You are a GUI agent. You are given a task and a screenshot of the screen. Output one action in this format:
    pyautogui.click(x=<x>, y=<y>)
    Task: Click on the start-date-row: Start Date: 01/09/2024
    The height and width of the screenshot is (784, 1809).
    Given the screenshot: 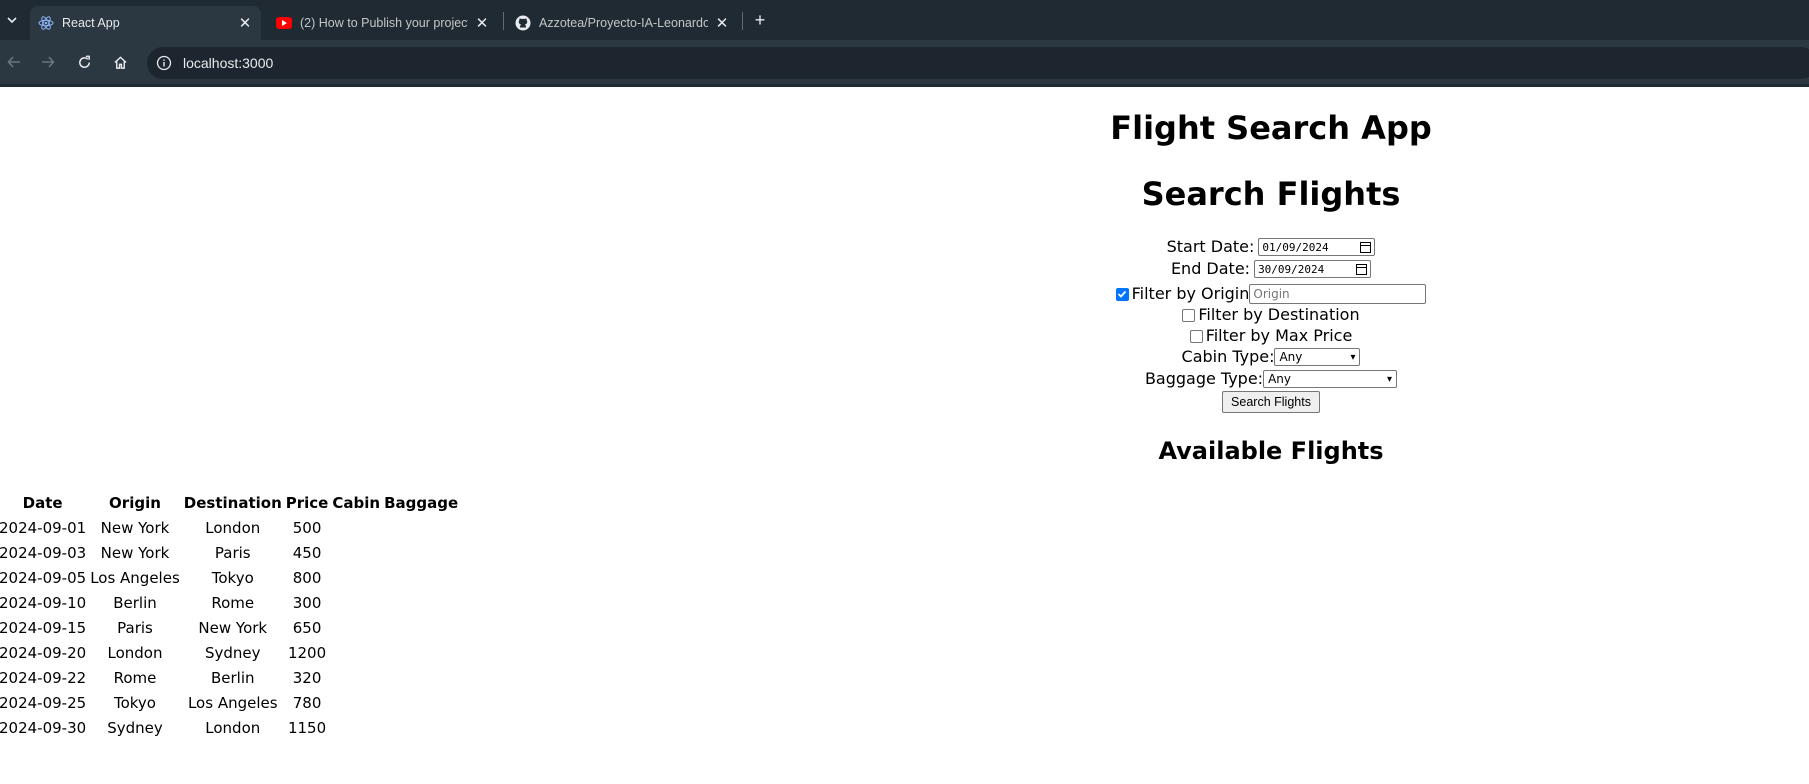 What is the action you would take?
    pyautogui.click(x=1271, y=247)
    